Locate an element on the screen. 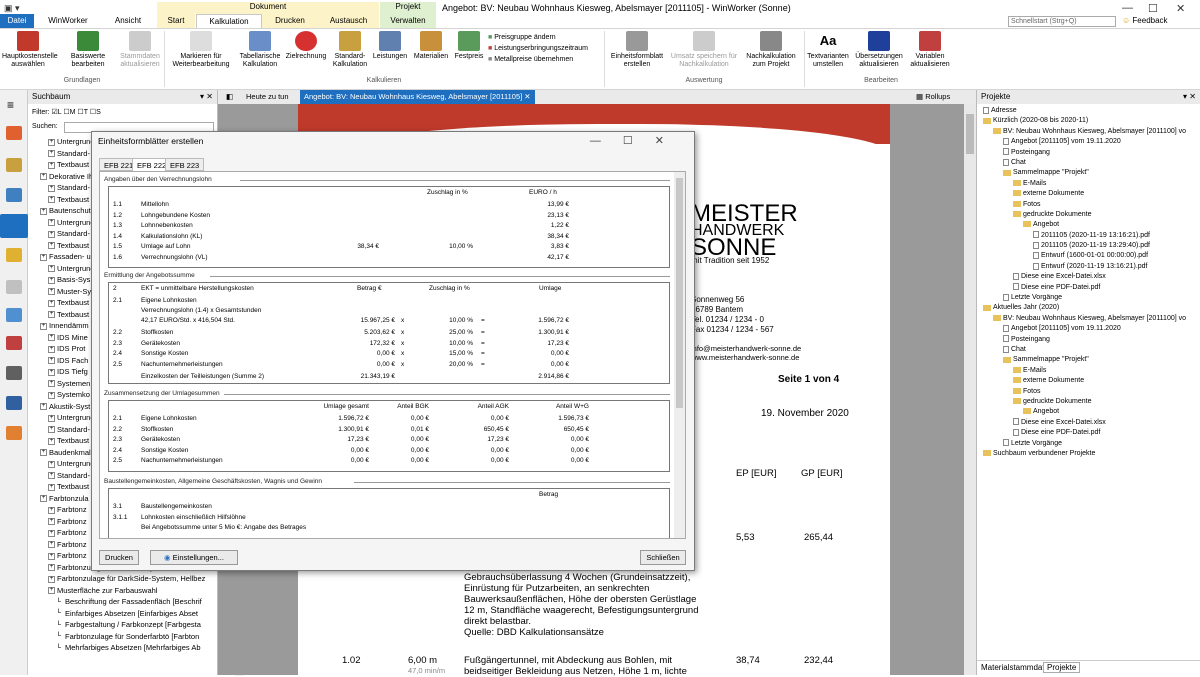 Image resolution: width=1200 pixels, height=677 pixels. zielrechnung-button: Zielrechnung is located at coordinates (306, 46).